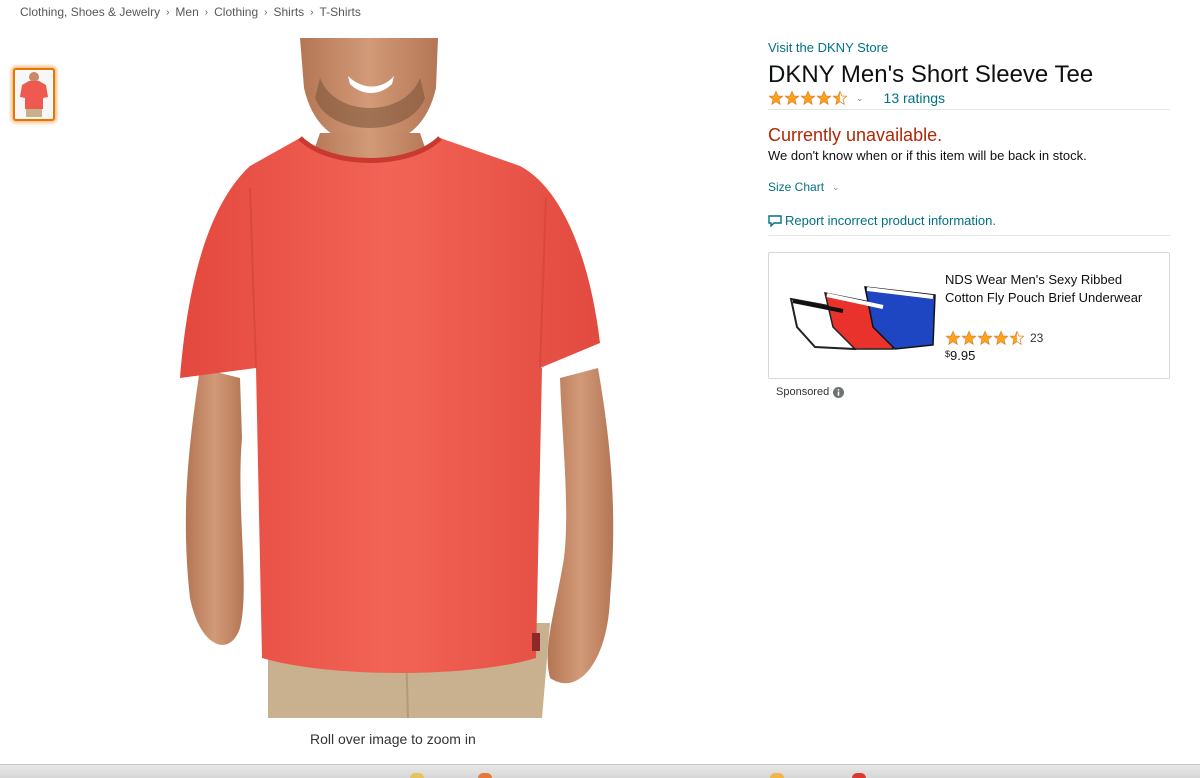 The image size is (1200, 778). I want to click on gallery-thumbnail, so click(34, 94).